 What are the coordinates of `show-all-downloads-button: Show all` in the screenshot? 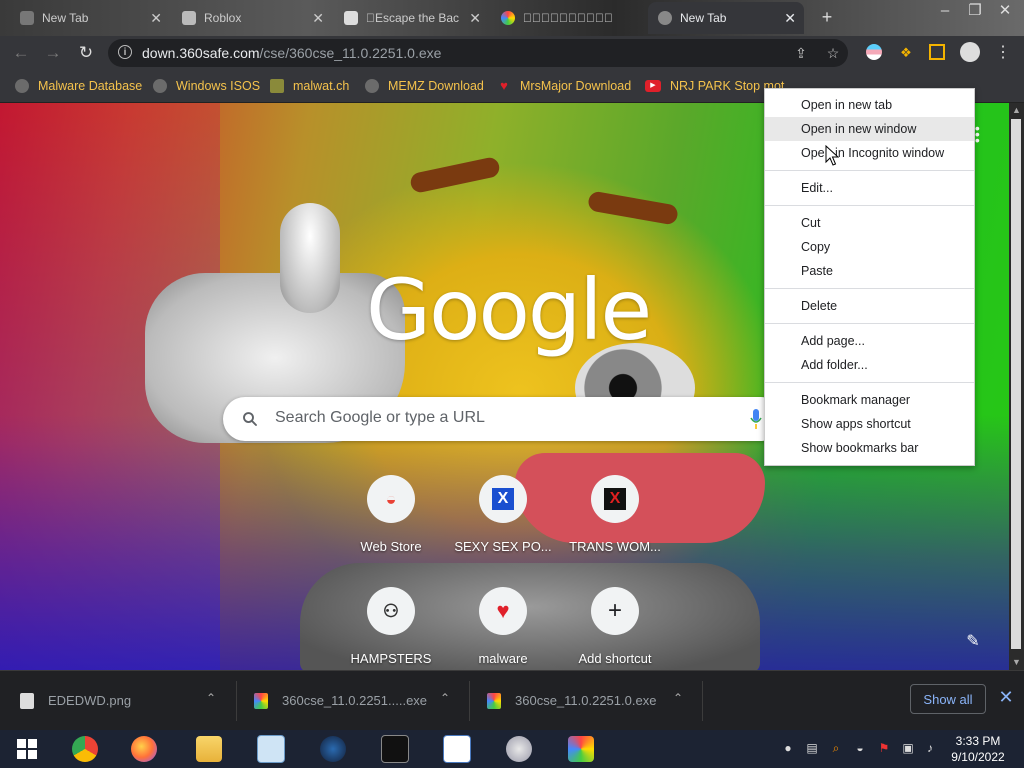 It's located at (948, 699).